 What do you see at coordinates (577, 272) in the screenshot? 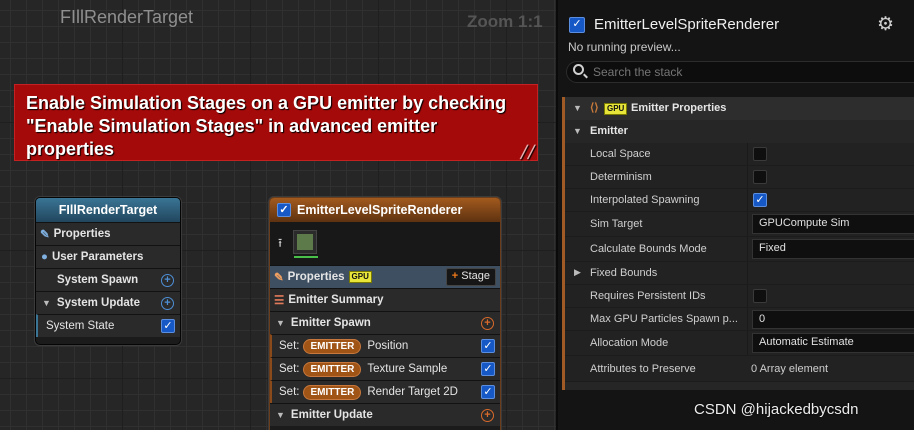
I see `expand-arrow-icon: ▶` at bounding box center [577, 272].